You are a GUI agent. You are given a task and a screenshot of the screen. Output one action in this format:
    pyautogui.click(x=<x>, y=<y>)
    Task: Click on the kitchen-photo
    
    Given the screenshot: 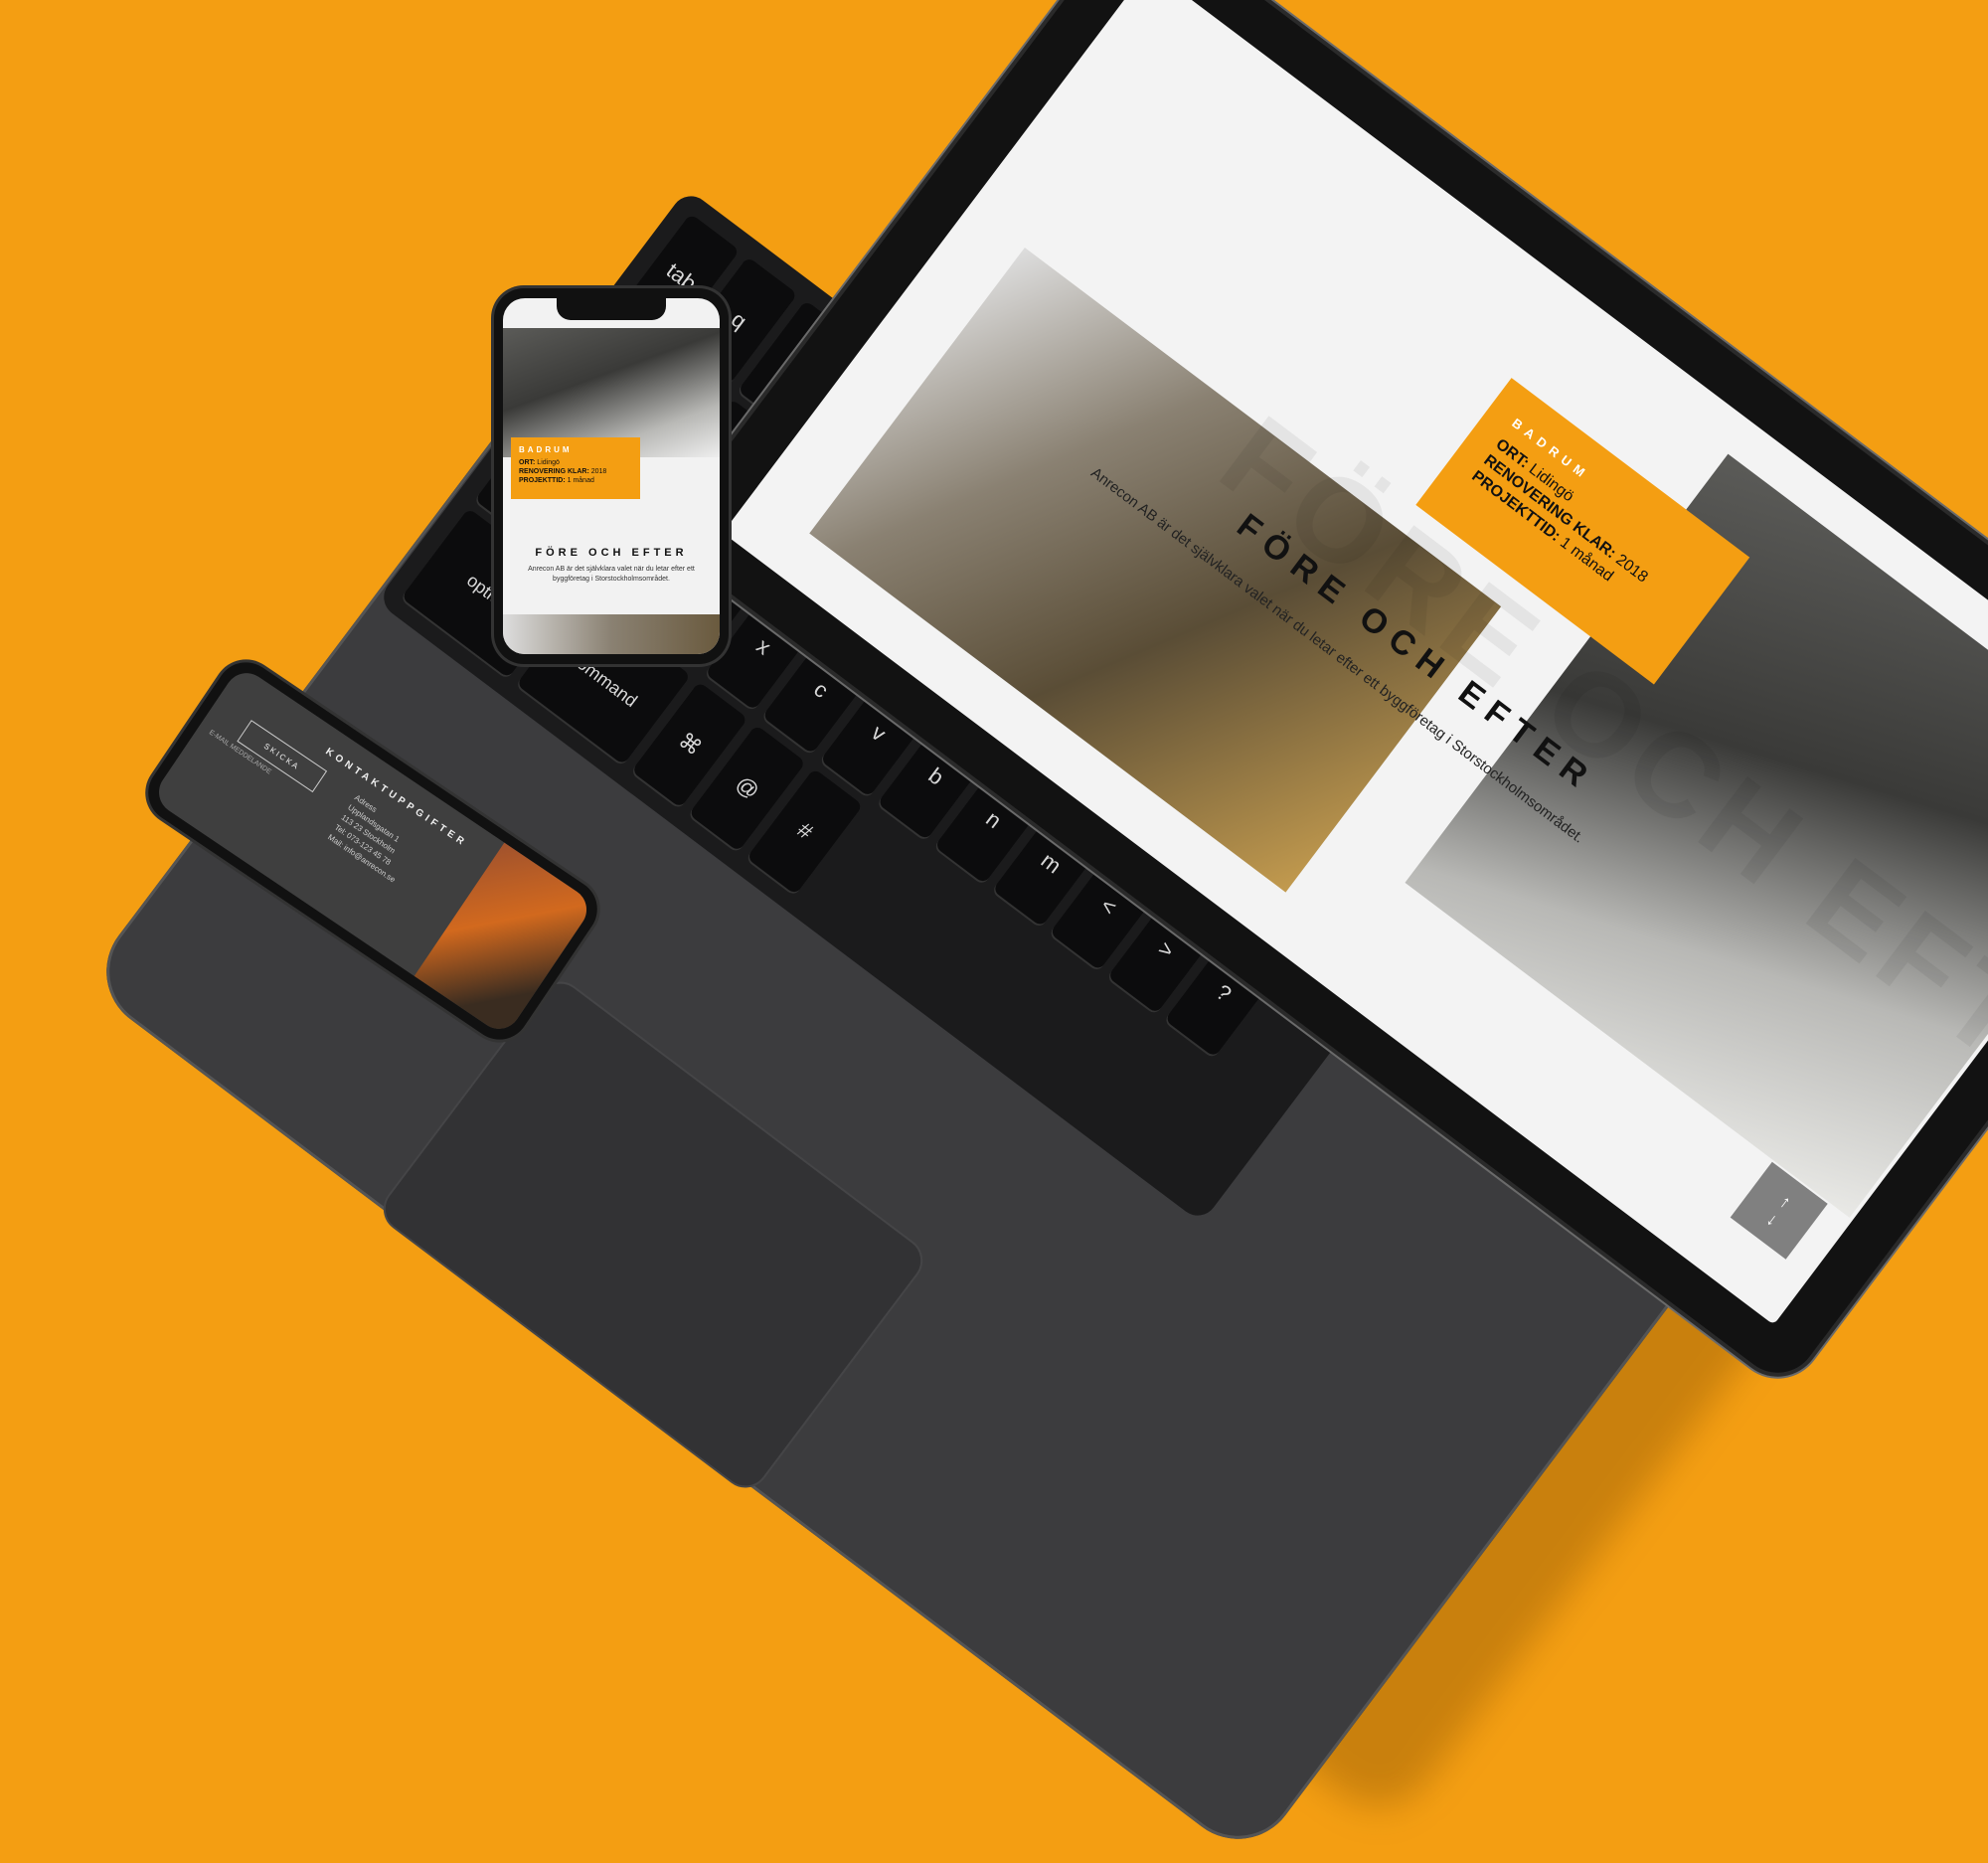 What is the action you would take?
    pyautogui.click(x=611, y=634)
    